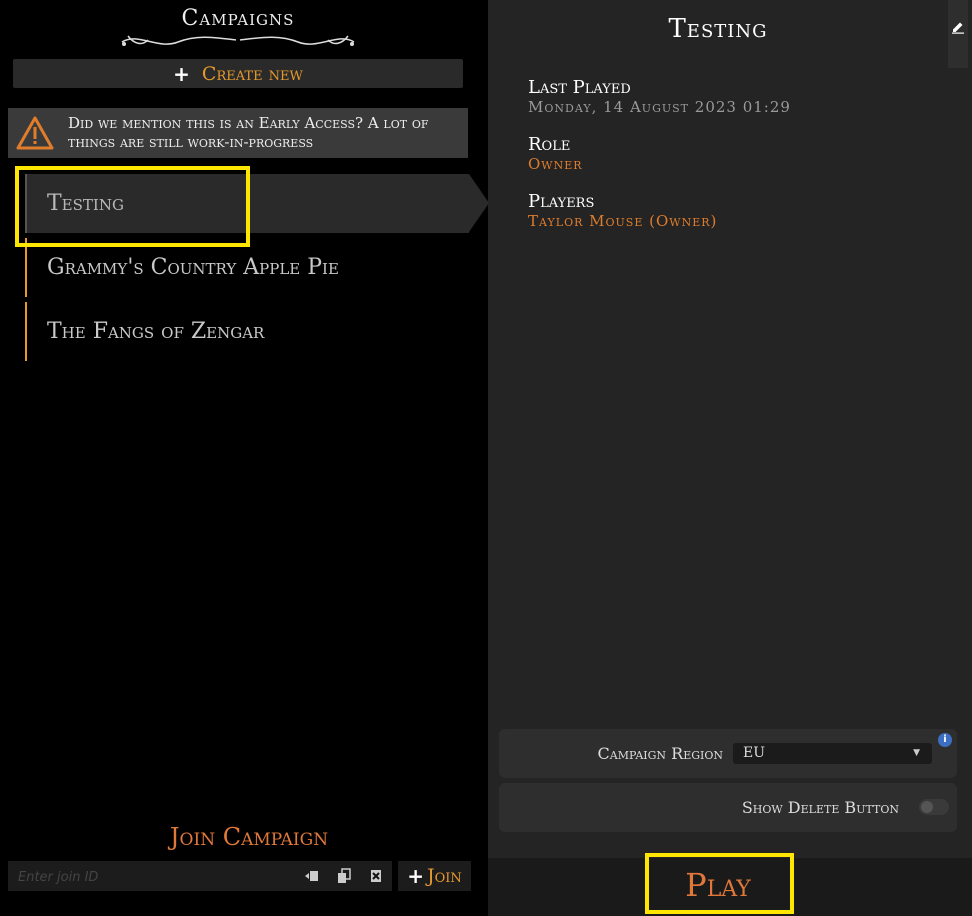  Describe the element at coordinates (738, 97) in the screenshot. I see `last-played-section: Last Played Monday, 14 August 2023 01:29` at that location.